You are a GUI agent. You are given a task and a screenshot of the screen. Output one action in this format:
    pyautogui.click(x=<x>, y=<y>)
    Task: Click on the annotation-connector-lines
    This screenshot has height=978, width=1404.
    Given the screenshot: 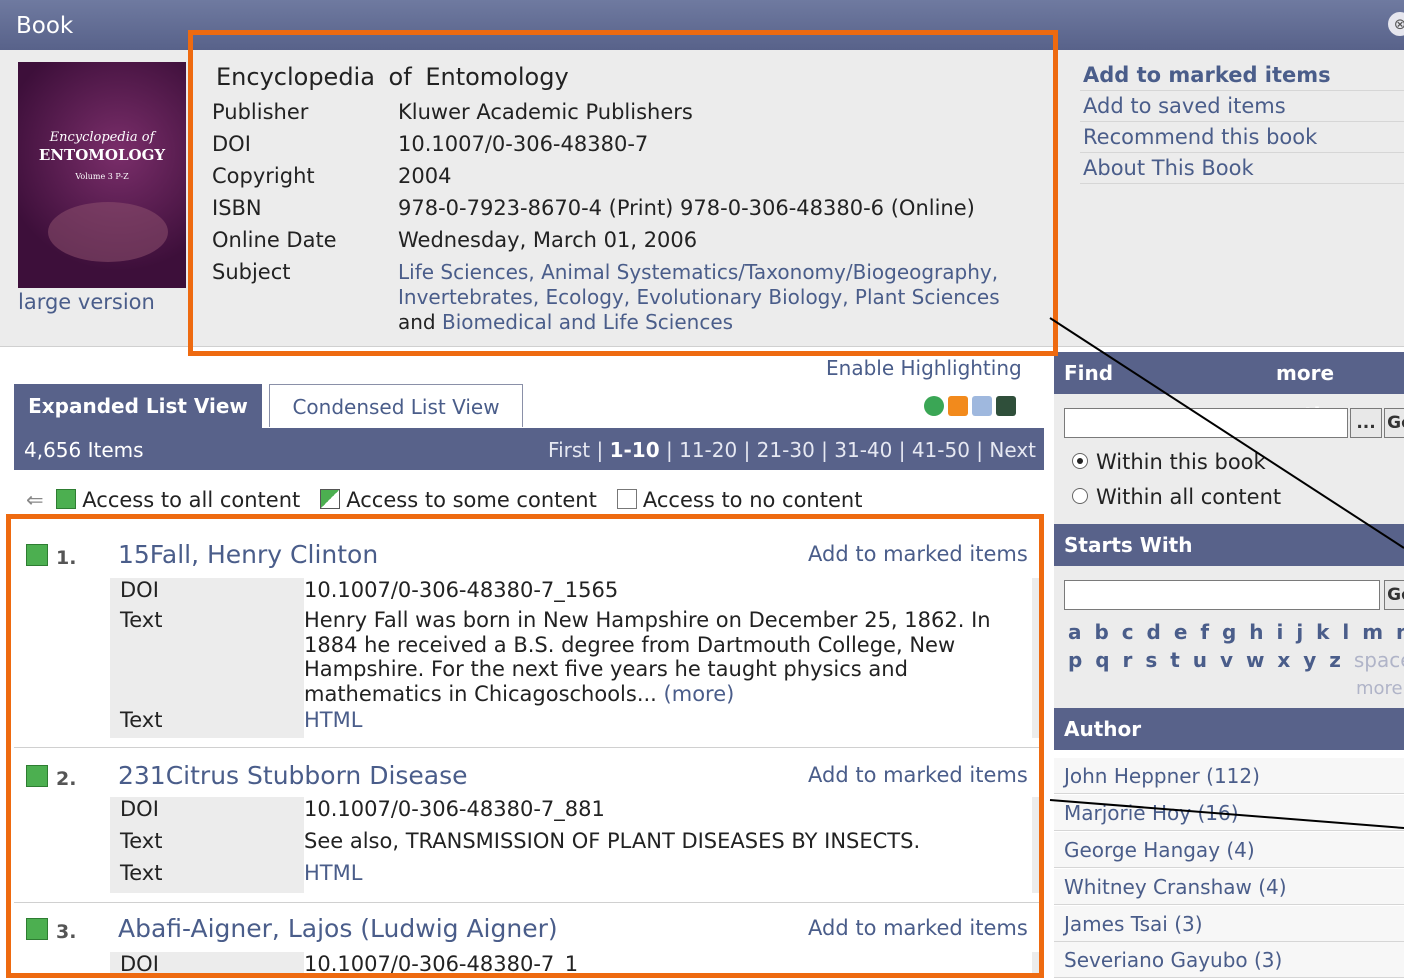 What is the action you would take?
    pyautogui.click(x=1226, y=573)
    